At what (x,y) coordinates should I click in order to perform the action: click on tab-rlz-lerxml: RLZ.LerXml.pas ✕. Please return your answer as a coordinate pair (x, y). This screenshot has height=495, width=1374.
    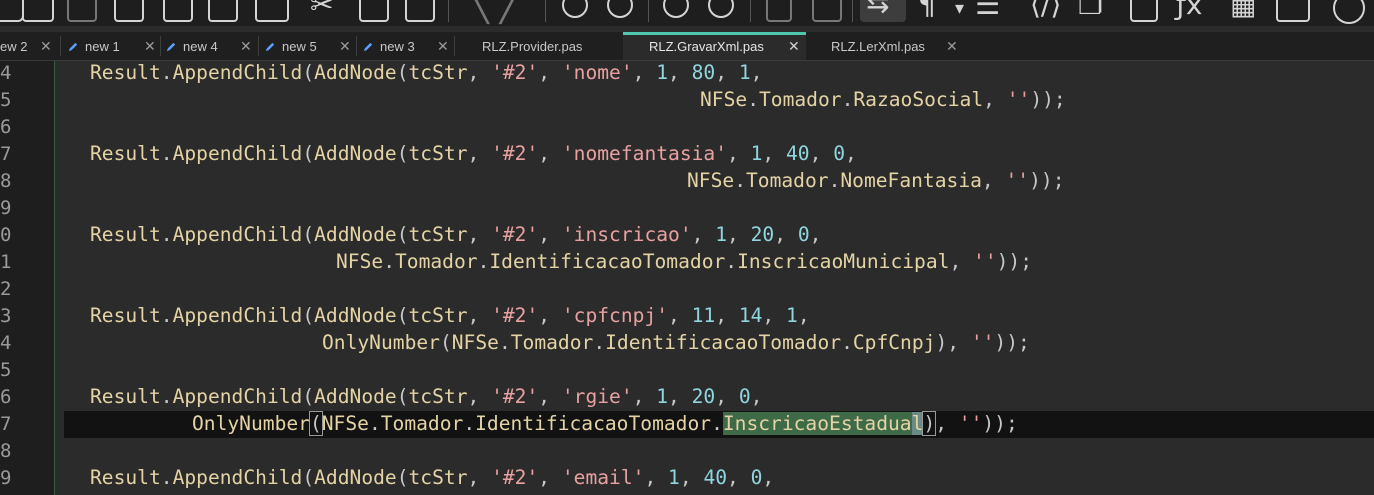
    Looking at the image, I should click on (901, 46).